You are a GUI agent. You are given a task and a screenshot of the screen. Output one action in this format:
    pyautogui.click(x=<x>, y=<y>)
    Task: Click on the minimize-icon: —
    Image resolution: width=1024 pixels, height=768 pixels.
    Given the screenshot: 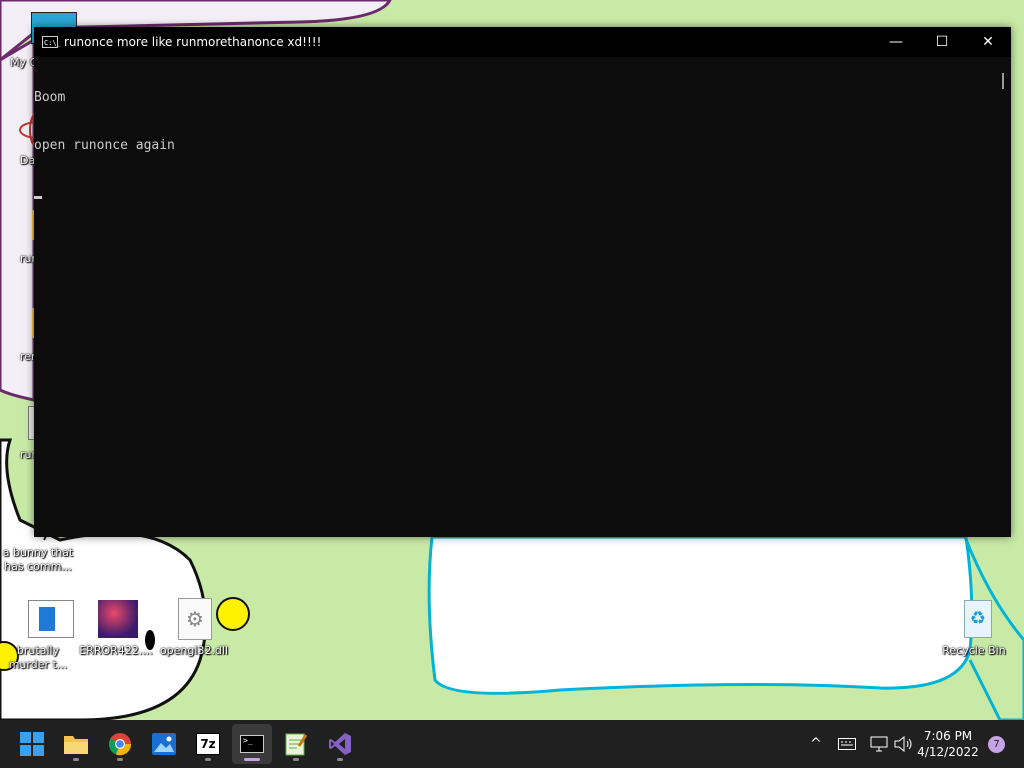 What is the action you would take?
    pyautogui.click(x=896, y=42)
    